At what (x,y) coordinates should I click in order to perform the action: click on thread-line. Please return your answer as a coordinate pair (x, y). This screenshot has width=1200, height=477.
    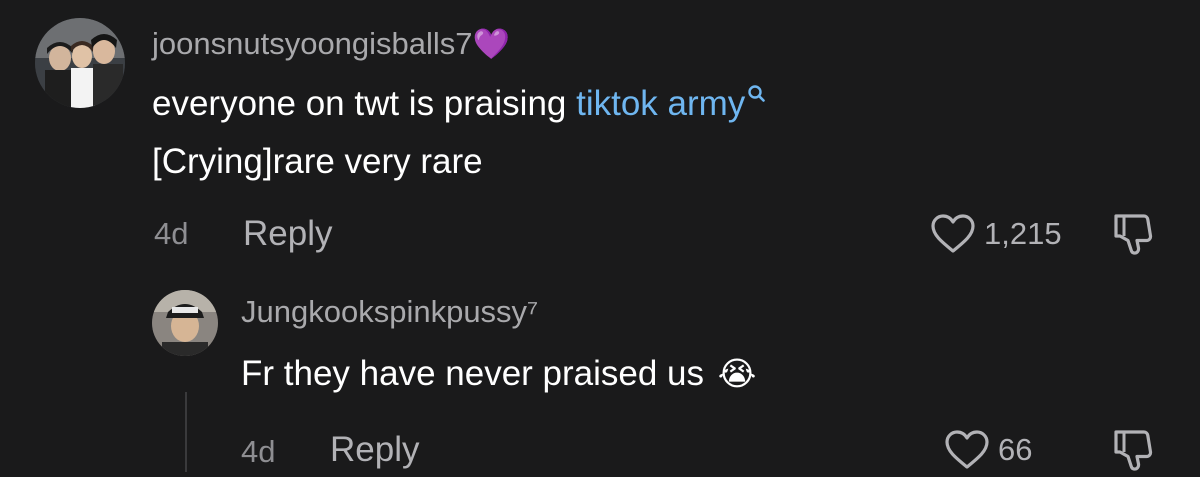
    Looking at the image, I should click on (186, 432).